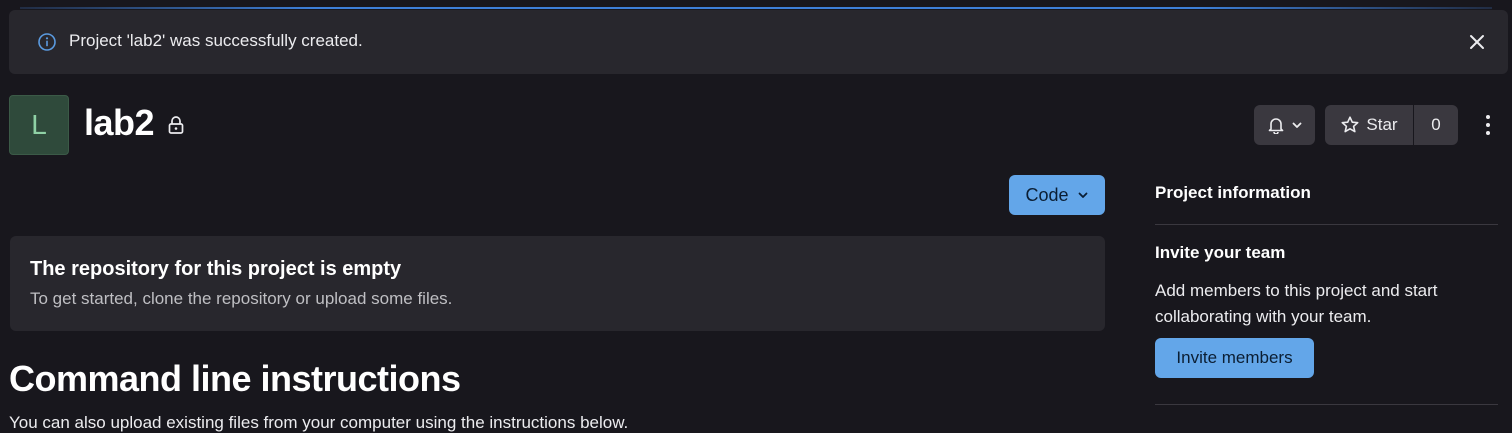  What do you see at coordinates (756, 5) in the screenshot?
I see `top-progress-line` at bounding box center [756, 5].